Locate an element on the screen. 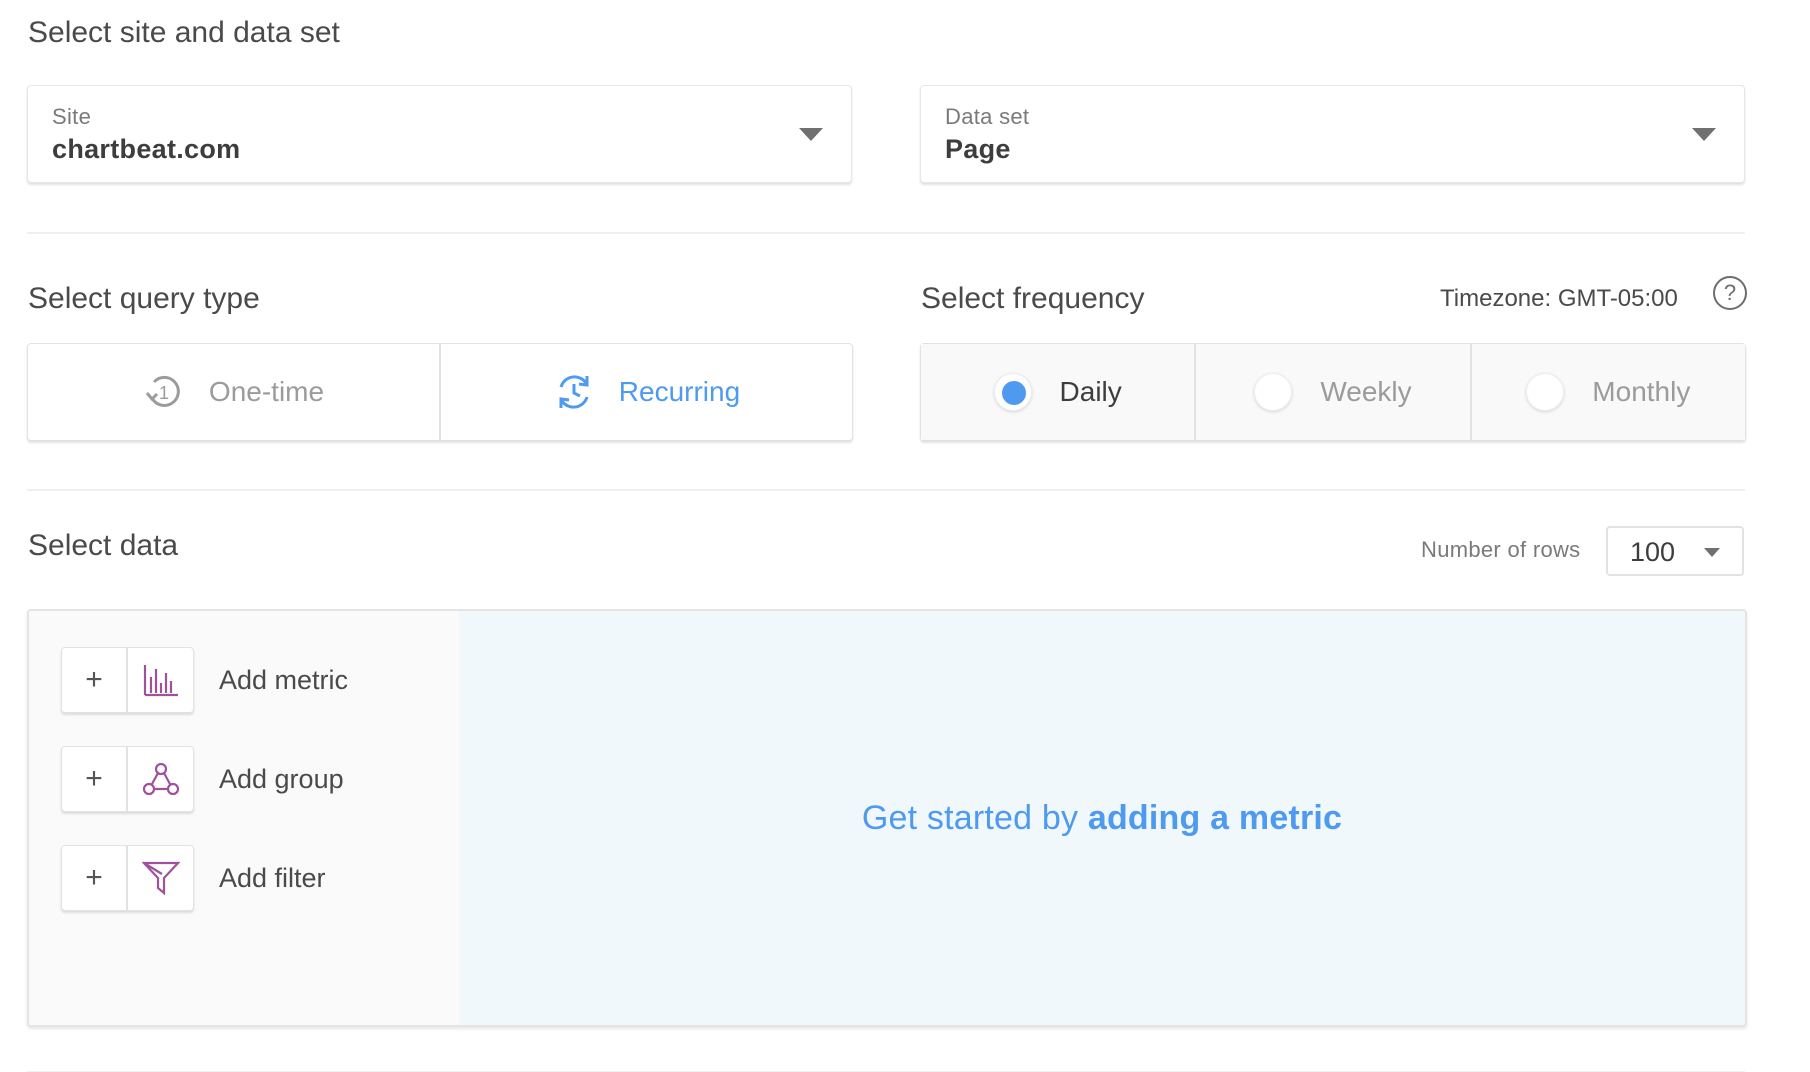  site-select: Site chartbeat.com is located at coordinates (439, 134).